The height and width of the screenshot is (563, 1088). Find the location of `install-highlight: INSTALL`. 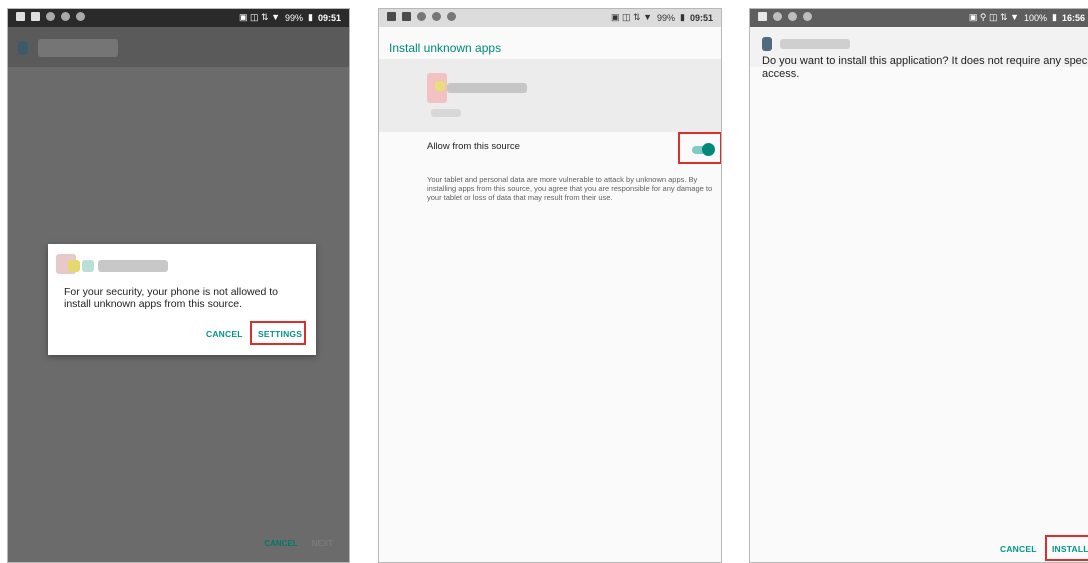

install-highlight: INSTALL is located at coordinates (1066, 548).